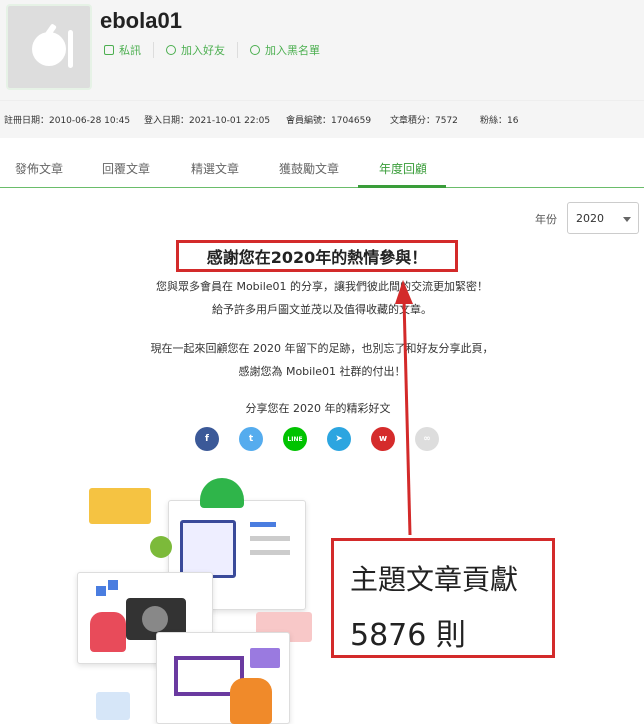  Describe the element at coordinates (546, 219) in the screenshot. I see `year-label: 年份` at that location.